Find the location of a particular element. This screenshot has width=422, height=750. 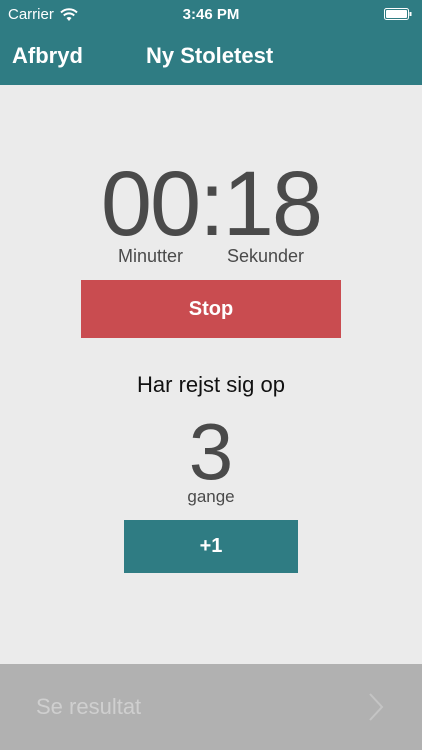

nav-bar: Afbryd Ny Stoletest is located at coordinates (211, 57).